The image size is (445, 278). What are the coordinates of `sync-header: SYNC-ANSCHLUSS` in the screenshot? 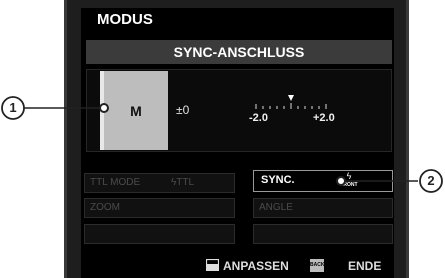 It's located at (239, 52).